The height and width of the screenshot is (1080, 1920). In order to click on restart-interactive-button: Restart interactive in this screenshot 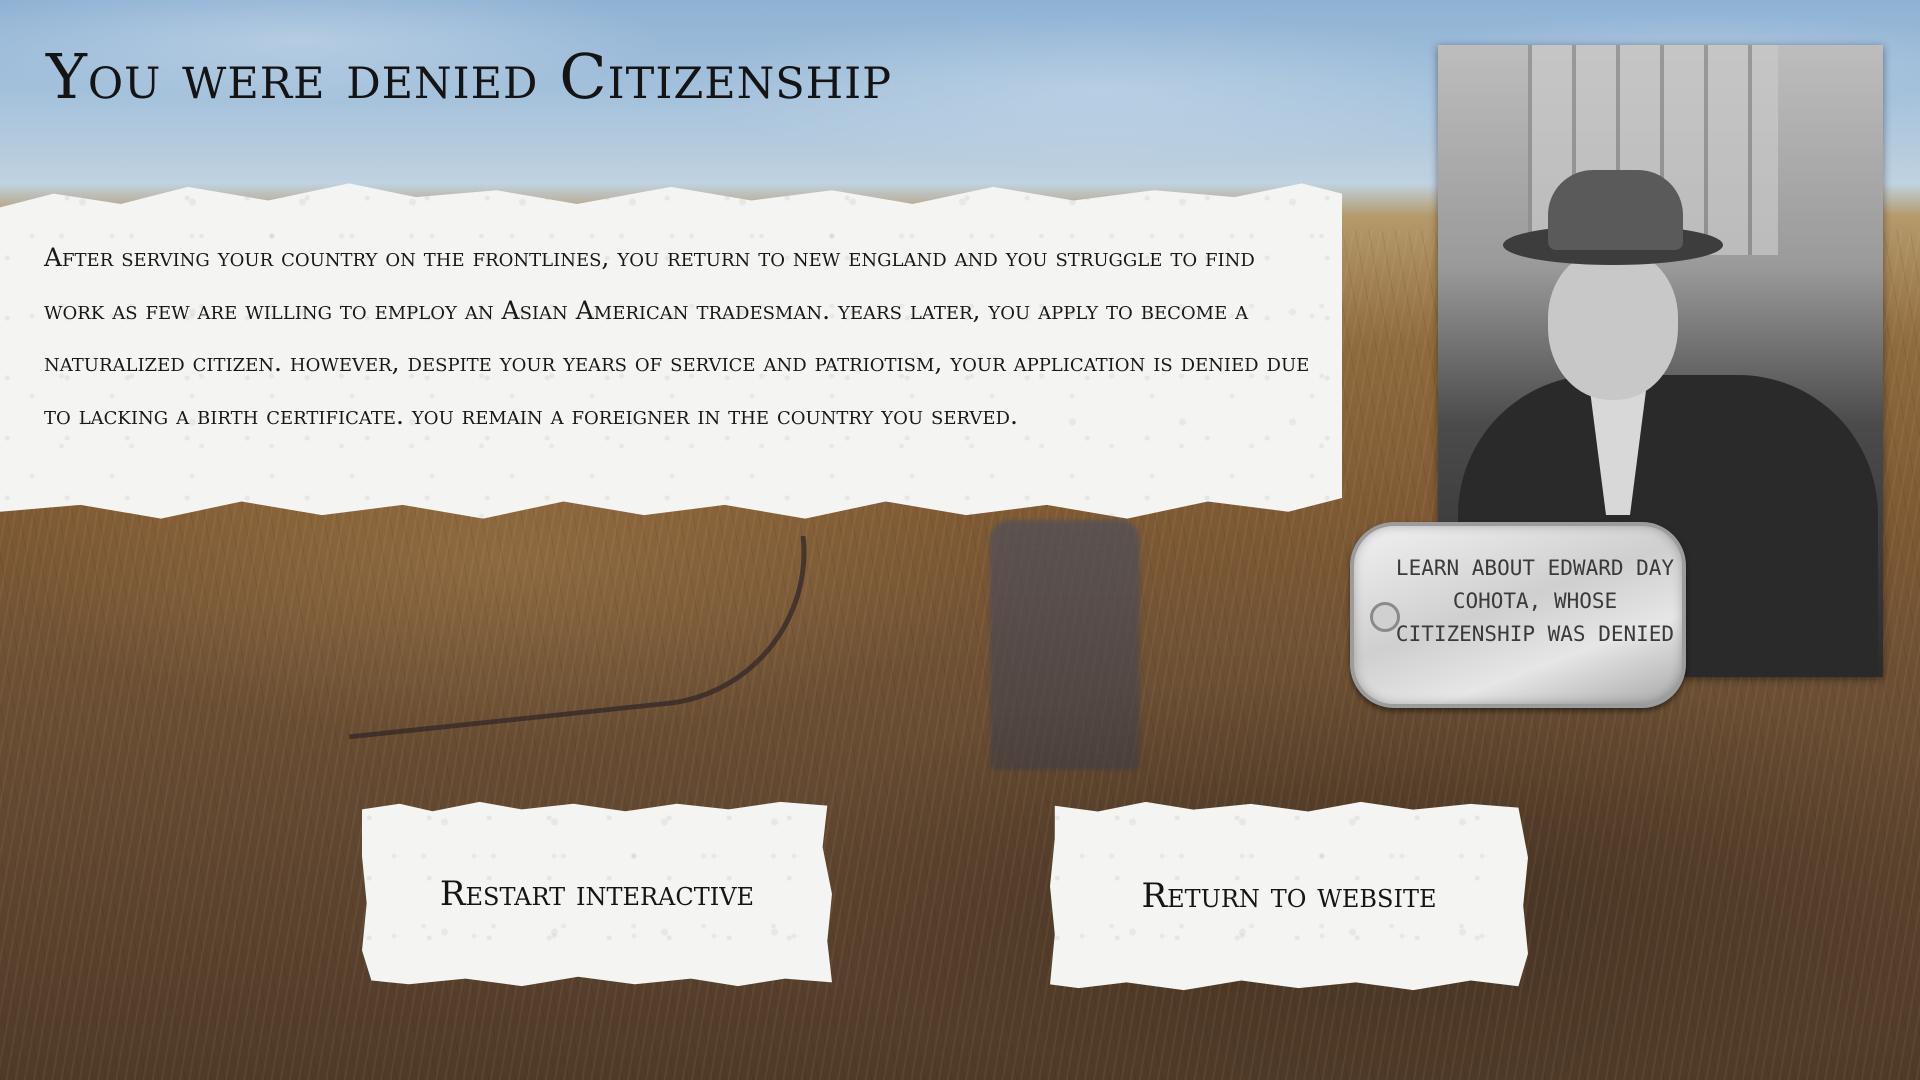, I will do `click(597, 894)`.